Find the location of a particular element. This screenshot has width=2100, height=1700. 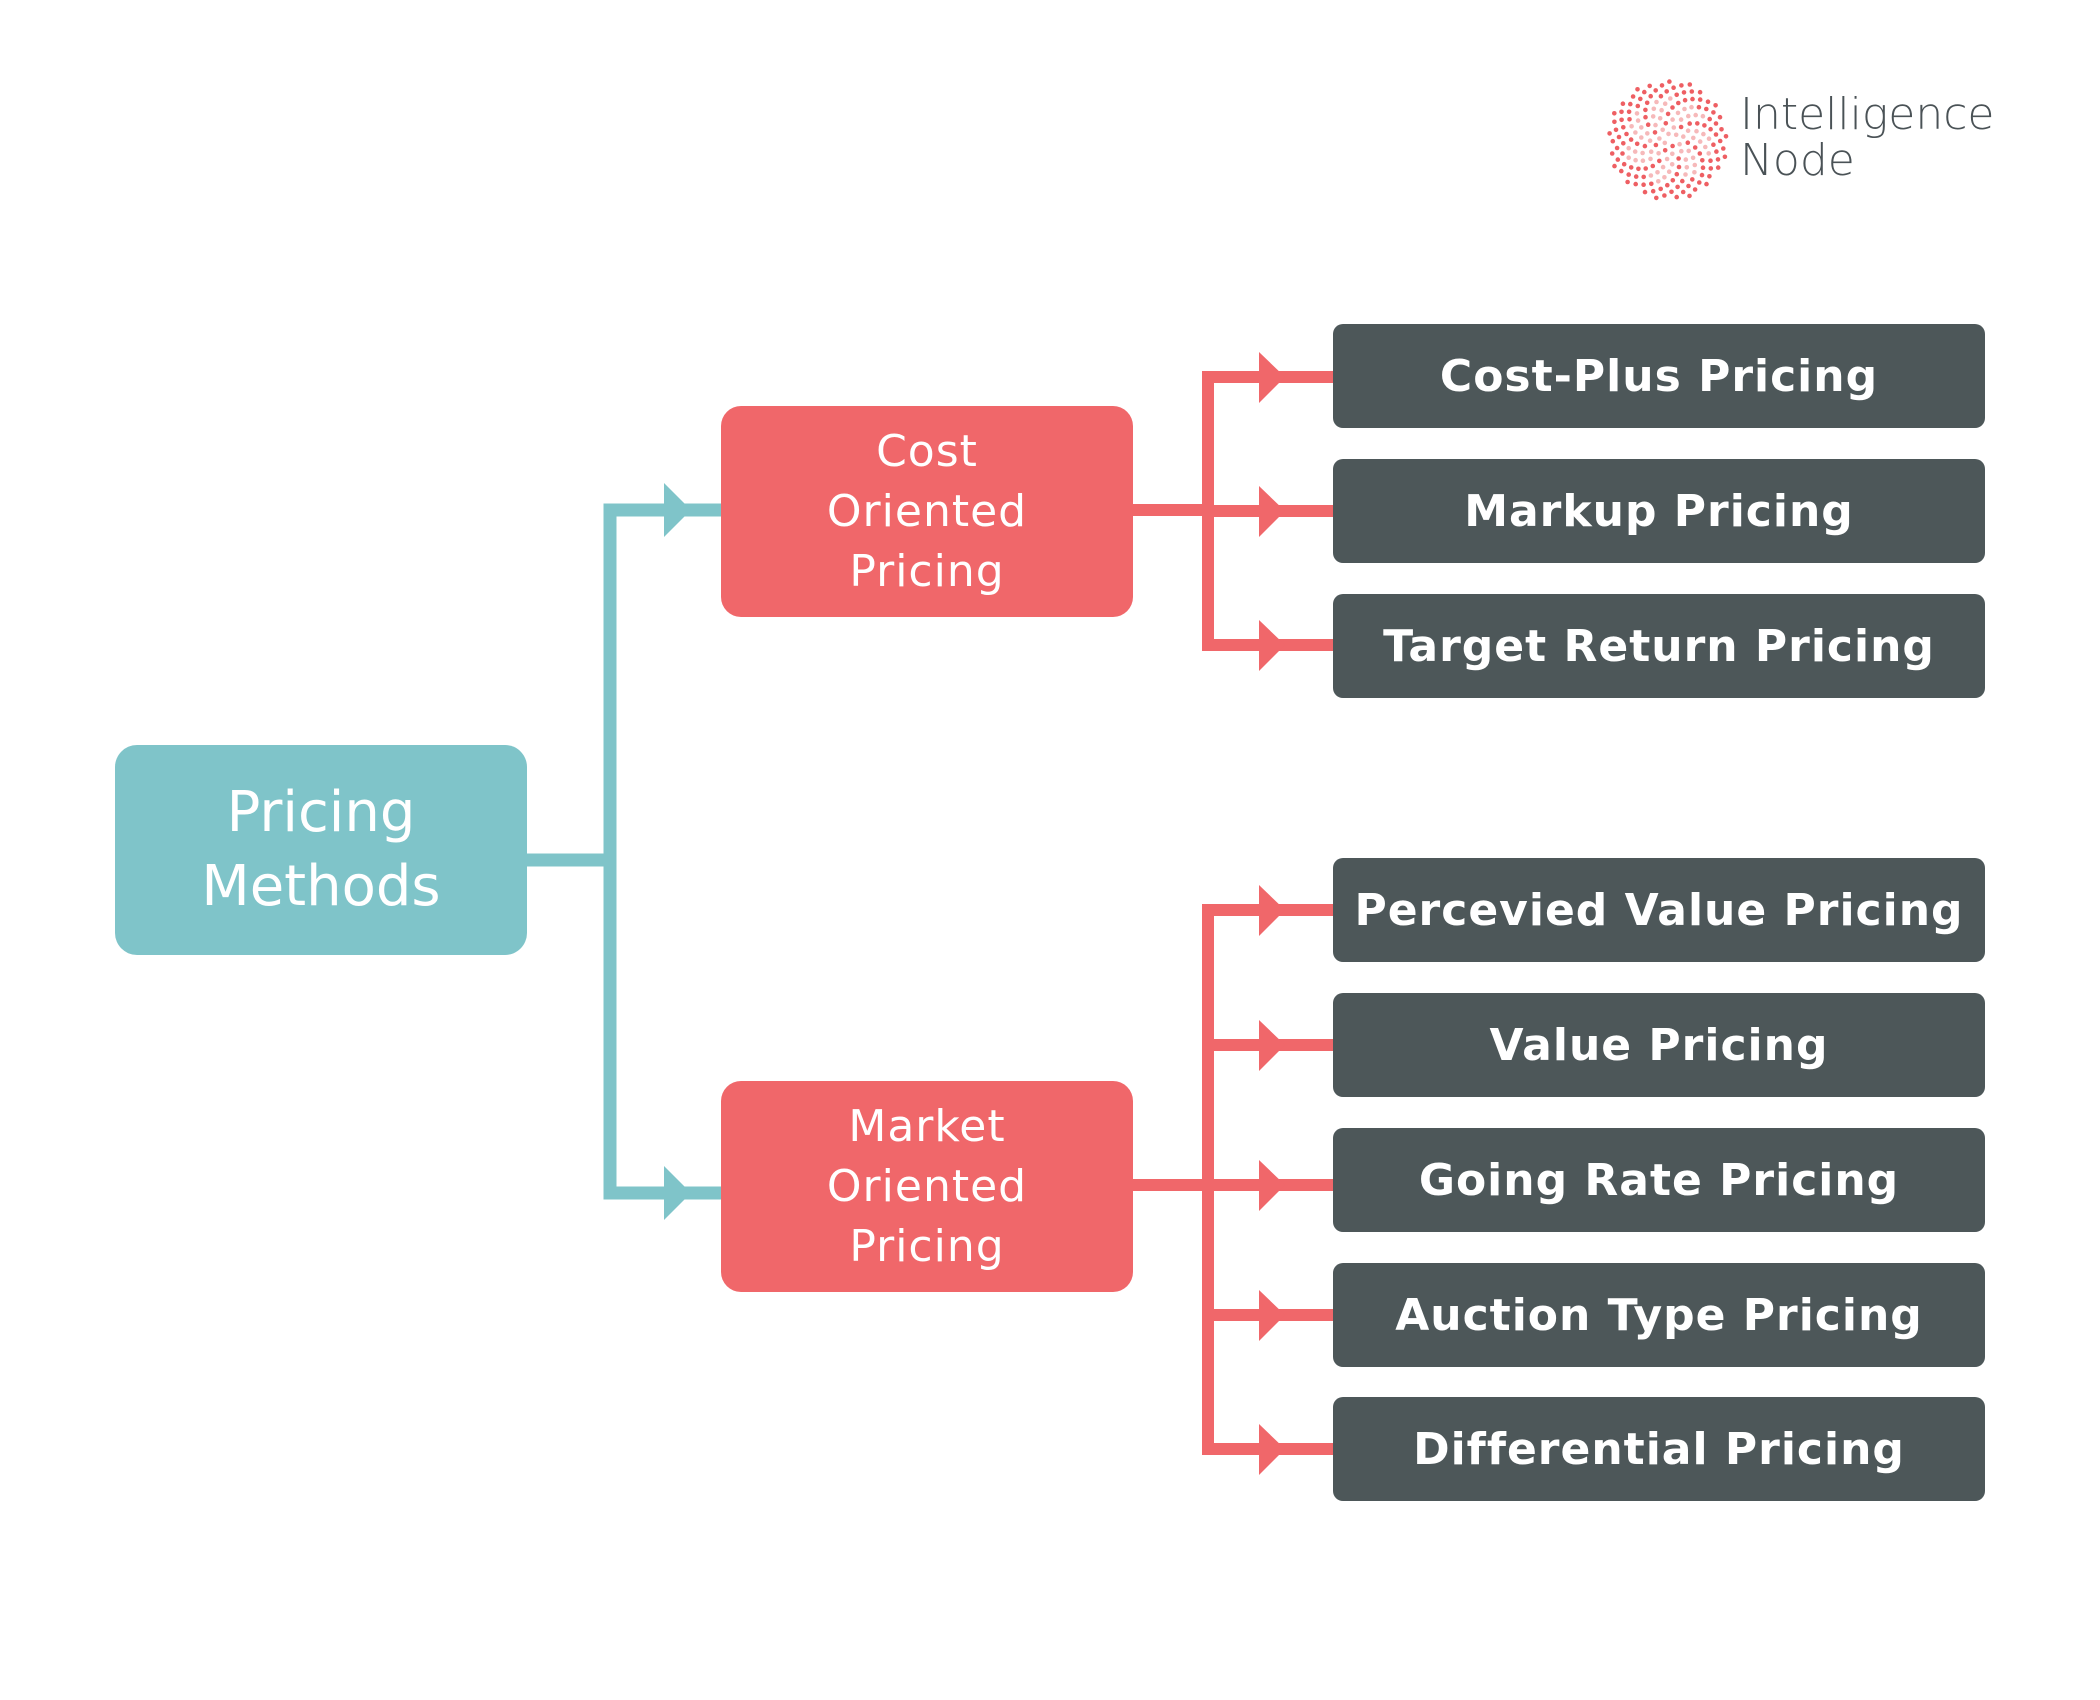

leaf-node-markup-pricing: Markup Pricing is located at coordinates (1659, 511).